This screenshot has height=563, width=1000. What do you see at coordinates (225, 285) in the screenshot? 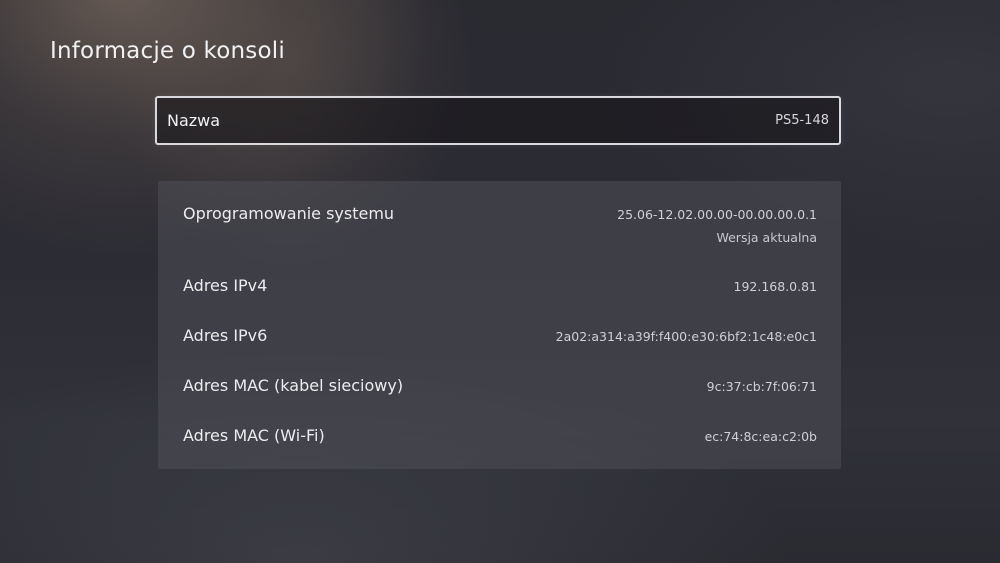
I see `ipv4-label: Adres IPv4` at bounding box center [225, 285].